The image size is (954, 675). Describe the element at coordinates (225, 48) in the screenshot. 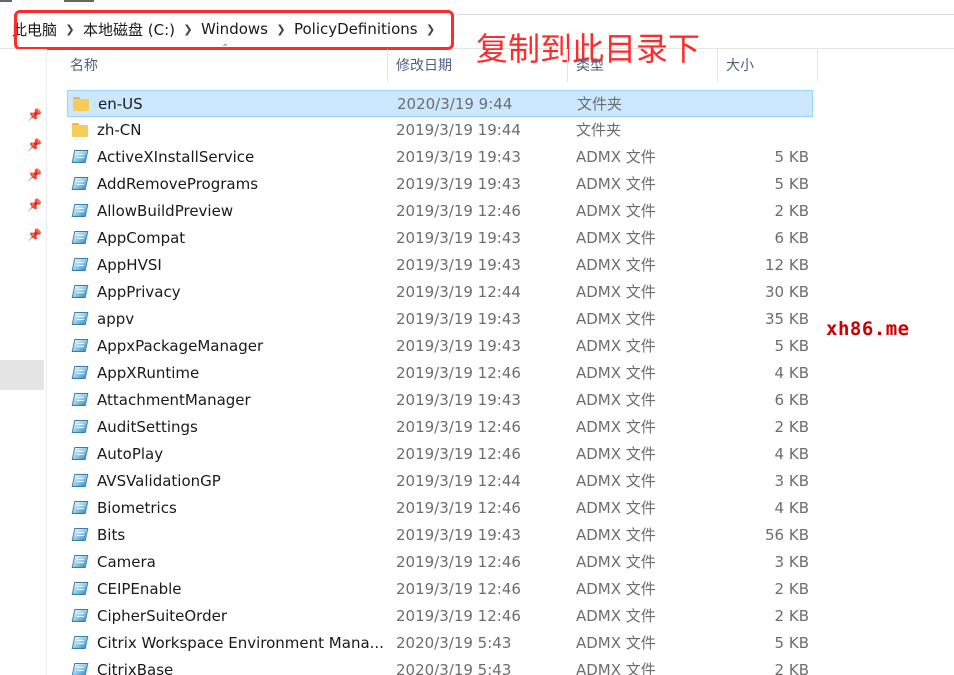

I see `sort-ascending-icon: ⌃` at that location.